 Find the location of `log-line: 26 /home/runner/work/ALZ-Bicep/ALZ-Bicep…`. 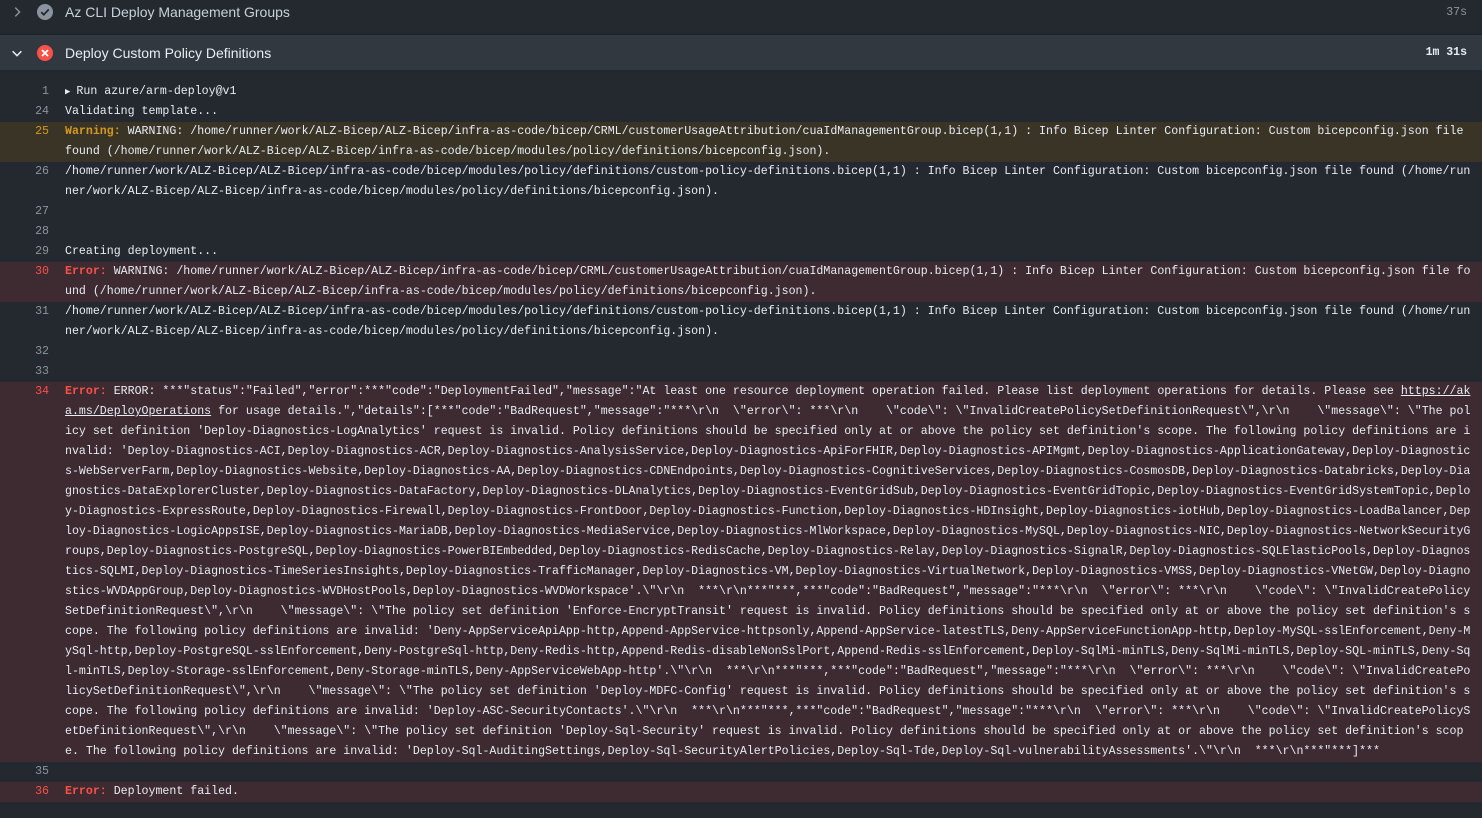

log-line: 26 /home/runner/work/ALZ-Bicep/ALZ-Bicep… is located at coordinates (741, 182).